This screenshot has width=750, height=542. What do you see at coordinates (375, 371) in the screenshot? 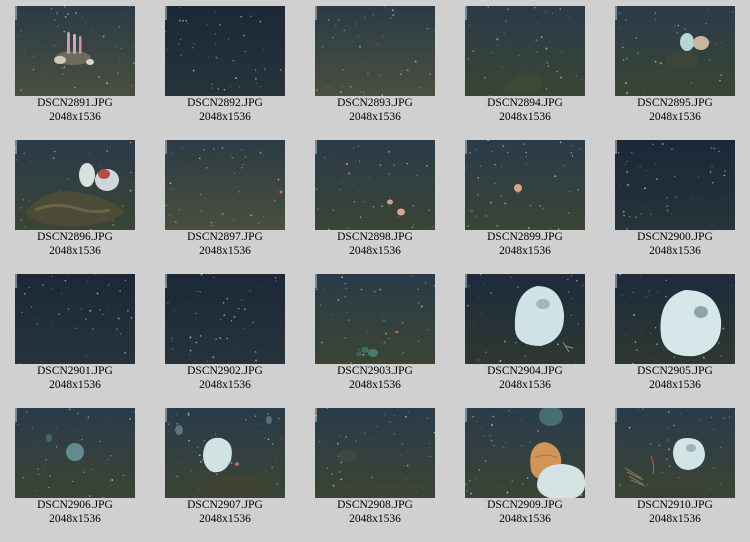
I see `thumbnail-filename: DSCN2903.JPG` at bounding box center [375, 371].